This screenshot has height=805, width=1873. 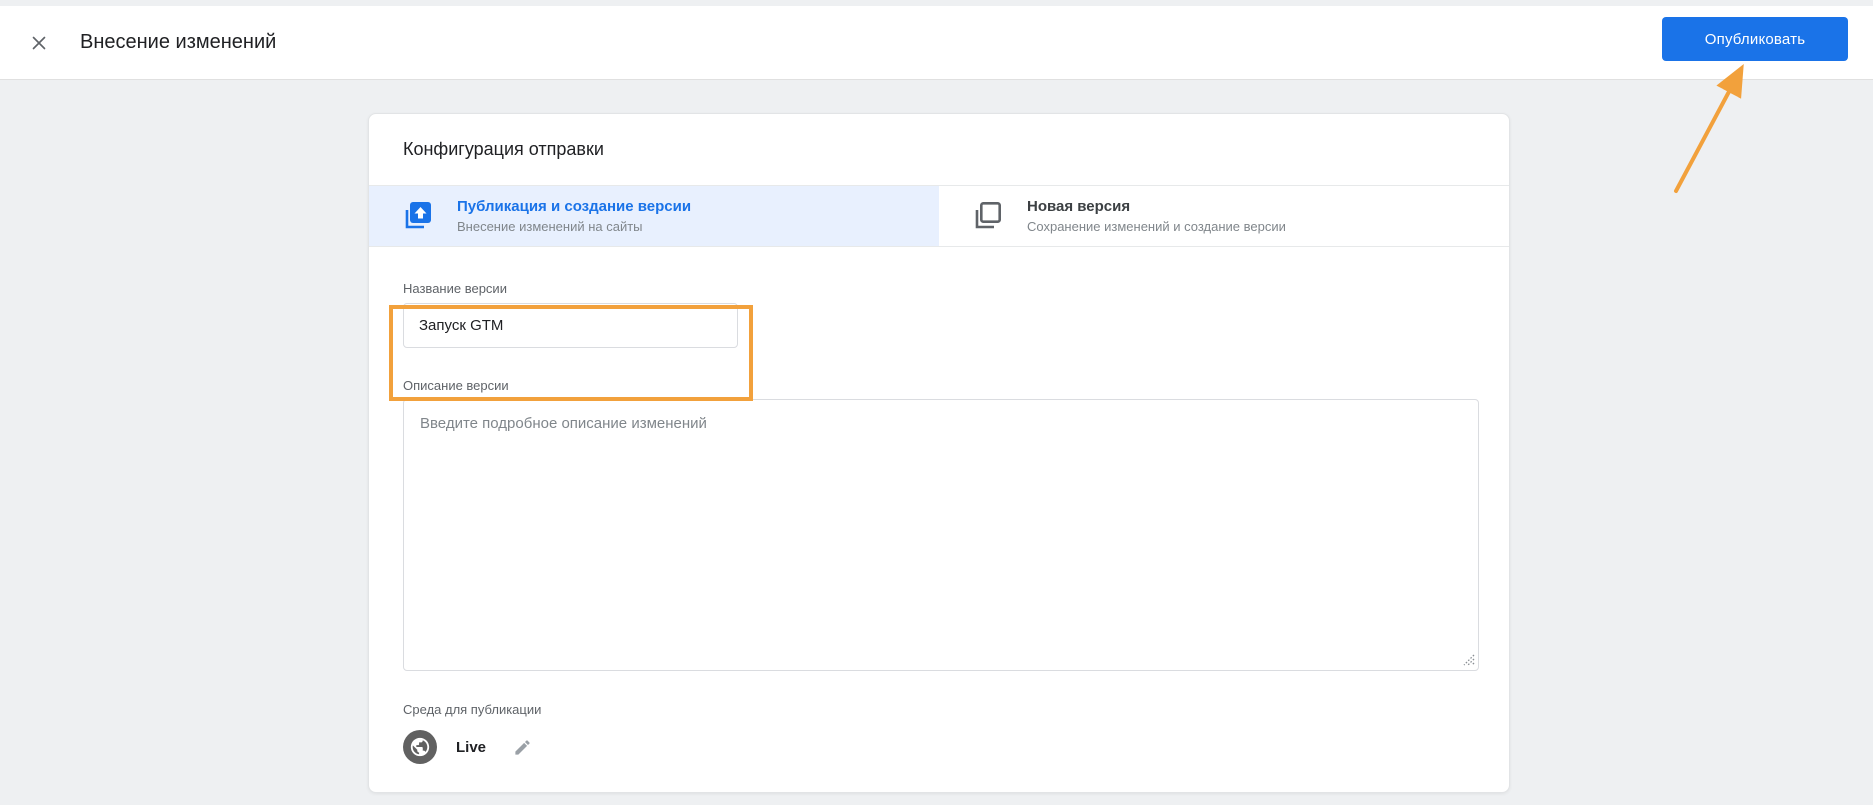 I want to click on top-bar: Внесение изменений Опубликовать, so click(x=936, y=43).